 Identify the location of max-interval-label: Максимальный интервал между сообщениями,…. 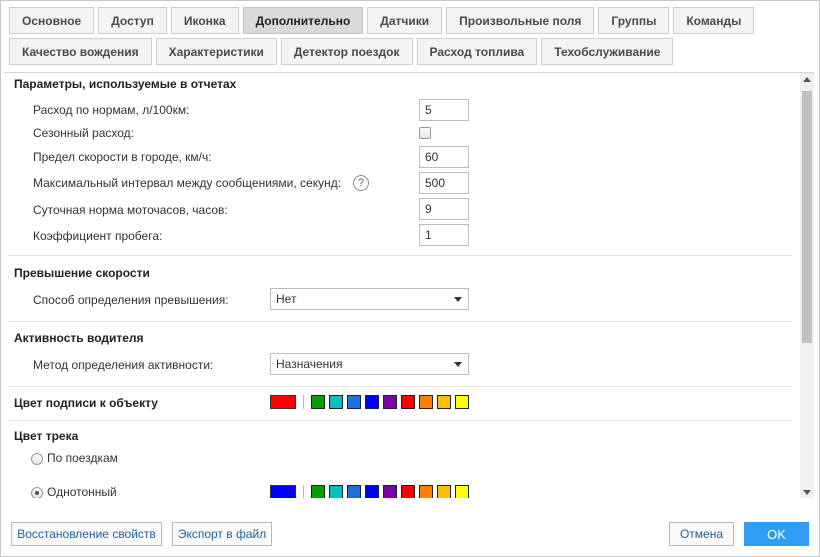
(187, 183).